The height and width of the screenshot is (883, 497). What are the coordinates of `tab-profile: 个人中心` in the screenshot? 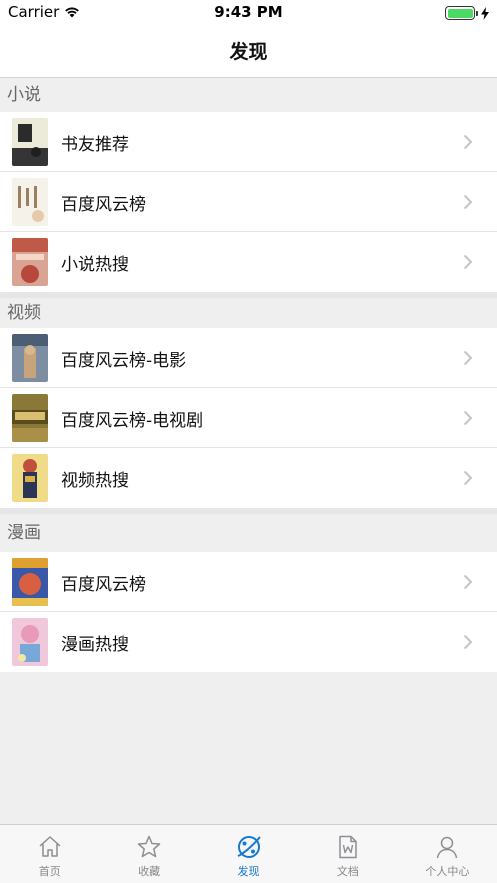 It's located at (447, 854).